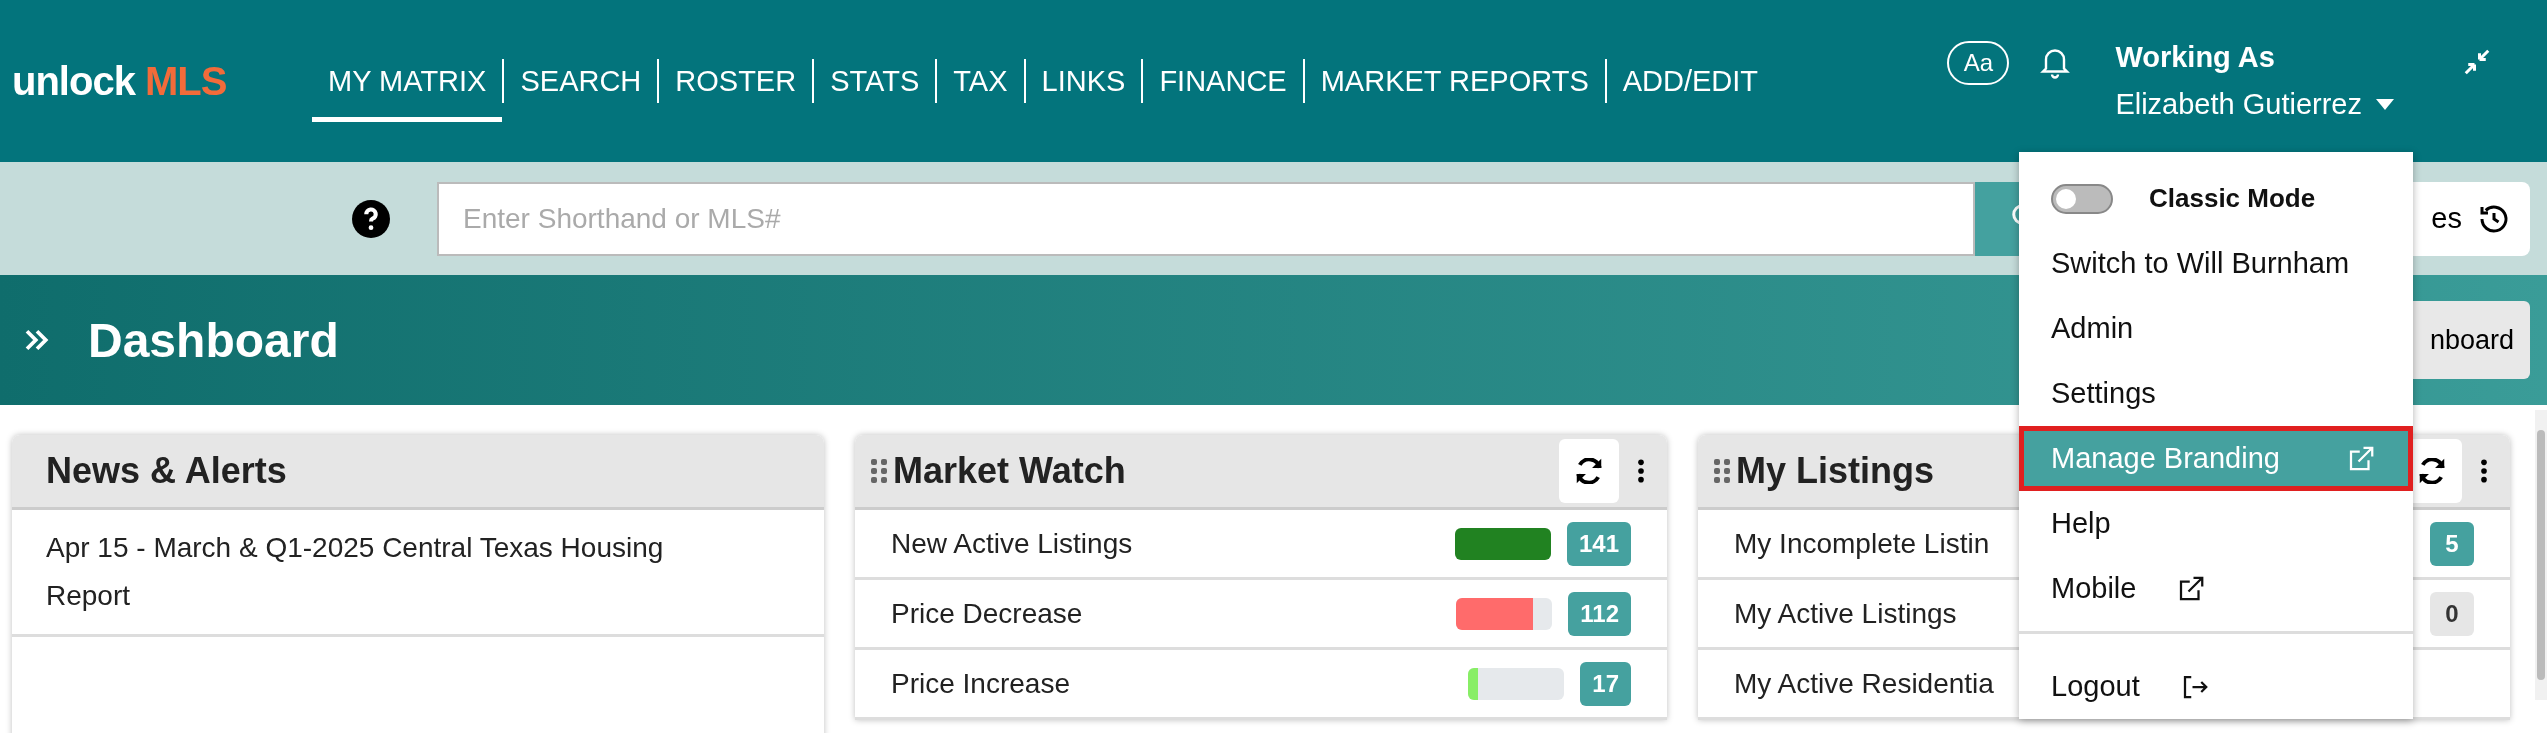 The height and width of the screenshot is (733, 2547). What do you see at coordinates (166, 471) in the screenshot?
I see `widget-title: News & Alerts` at bounding box center [166, 471].